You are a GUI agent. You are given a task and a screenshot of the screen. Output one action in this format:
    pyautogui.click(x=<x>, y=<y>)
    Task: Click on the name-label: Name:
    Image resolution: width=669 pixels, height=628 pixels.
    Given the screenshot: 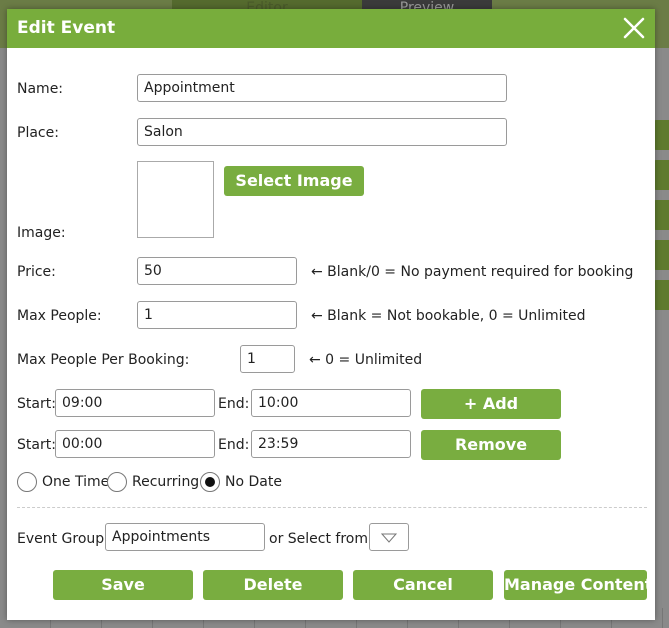 What is the action you would take?
    pyautogui.click(x=40, y=89)
    